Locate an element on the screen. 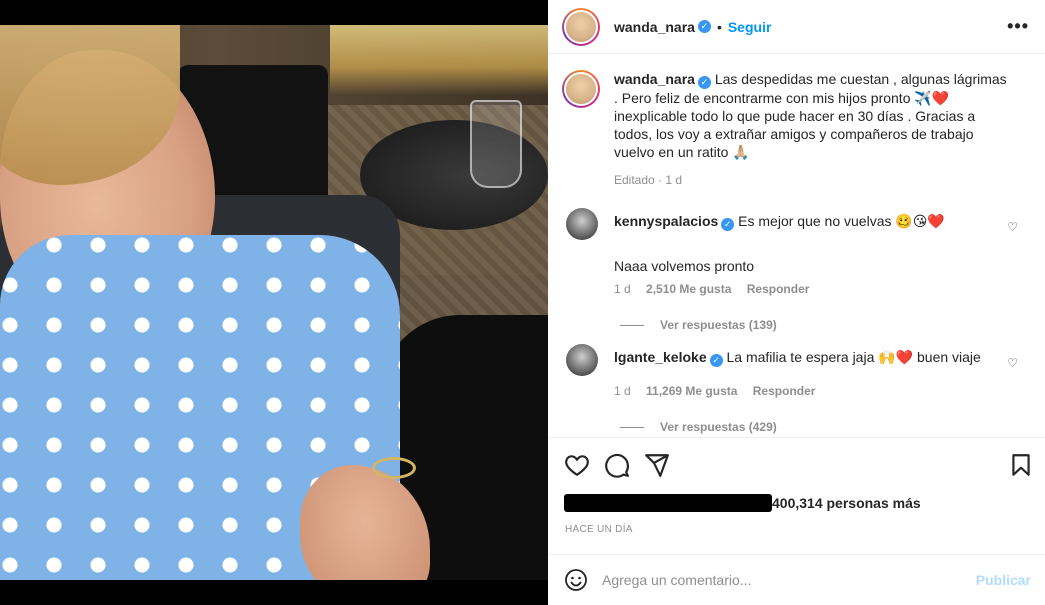 The image size is (1045, 605). comment-continuation-text: Naaa volvemos pronto is located at coordinates (684, 266).